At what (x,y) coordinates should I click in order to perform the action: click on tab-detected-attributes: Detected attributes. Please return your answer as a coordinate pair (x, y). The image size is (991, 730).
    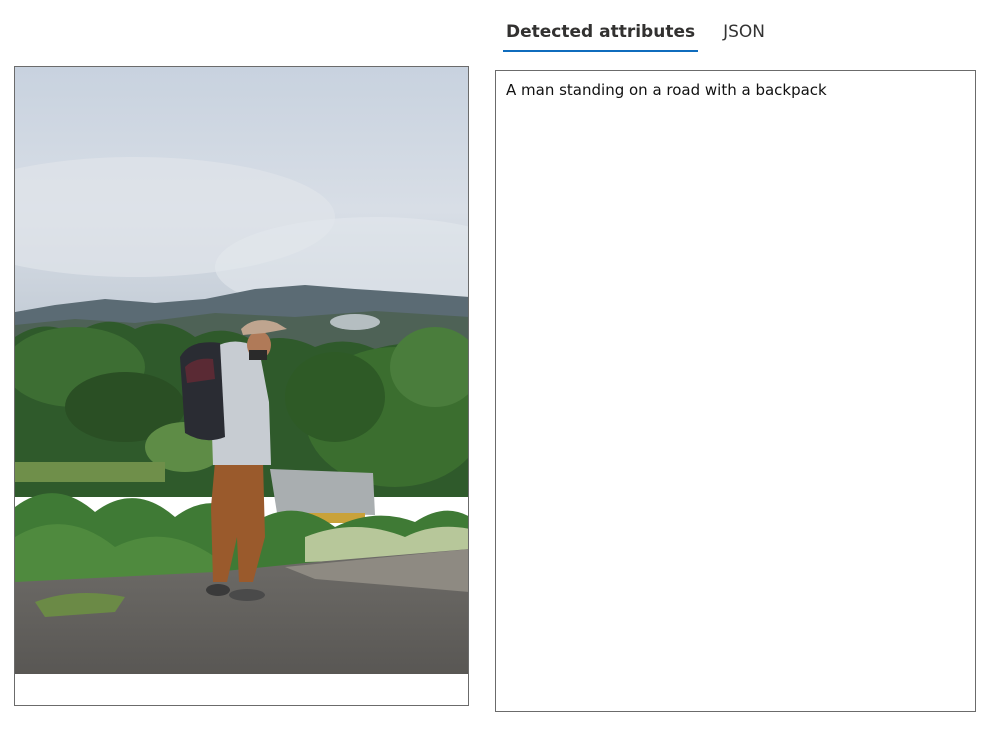
    Looking at the image, I should click on (601, 34).